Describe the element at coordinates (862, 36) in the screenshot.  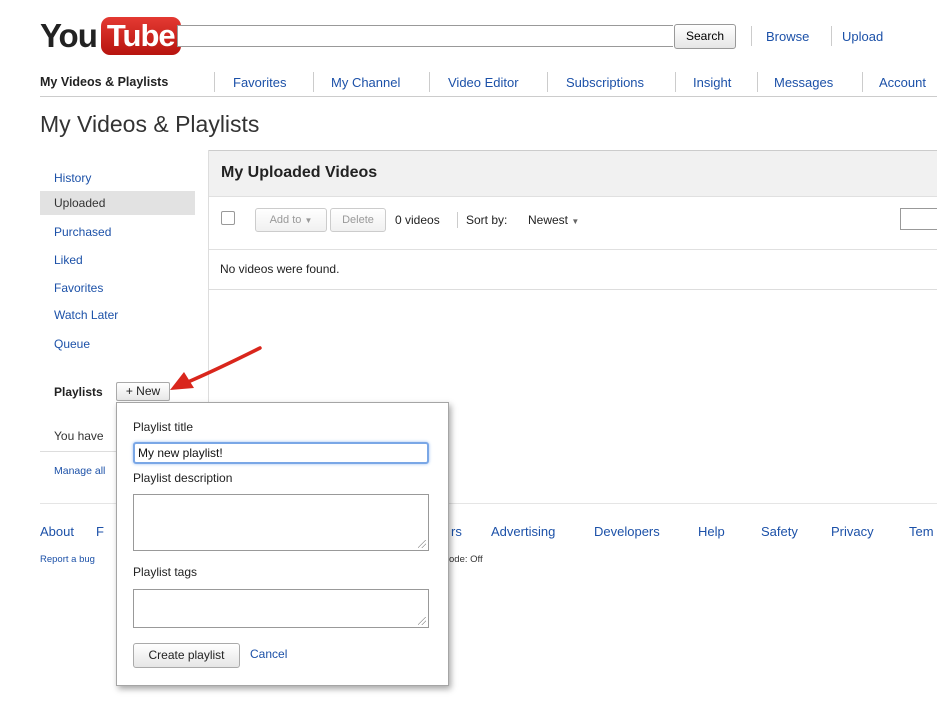
I see `upload-link: Upload` at that location.